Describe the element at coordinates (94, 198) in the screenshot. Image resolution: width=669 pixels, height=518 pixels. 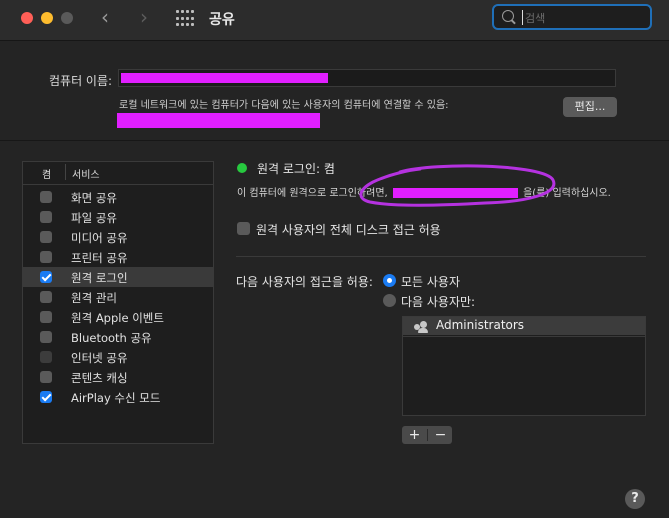
I see `service-label: 화면 공유` at that location.